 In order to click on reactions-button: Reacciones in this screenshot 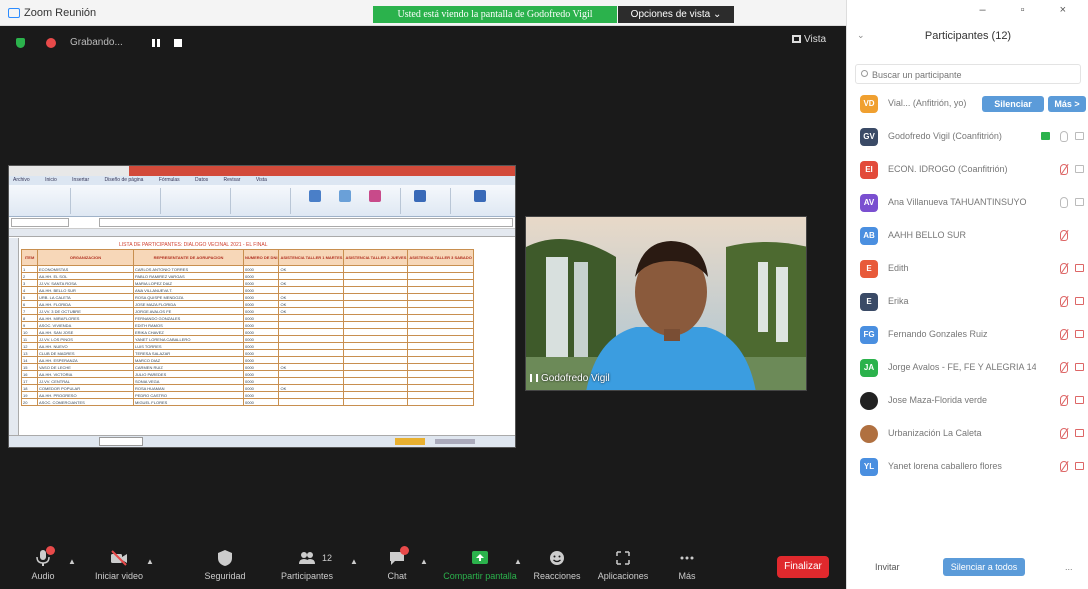, I will do `click(557, 565)`.